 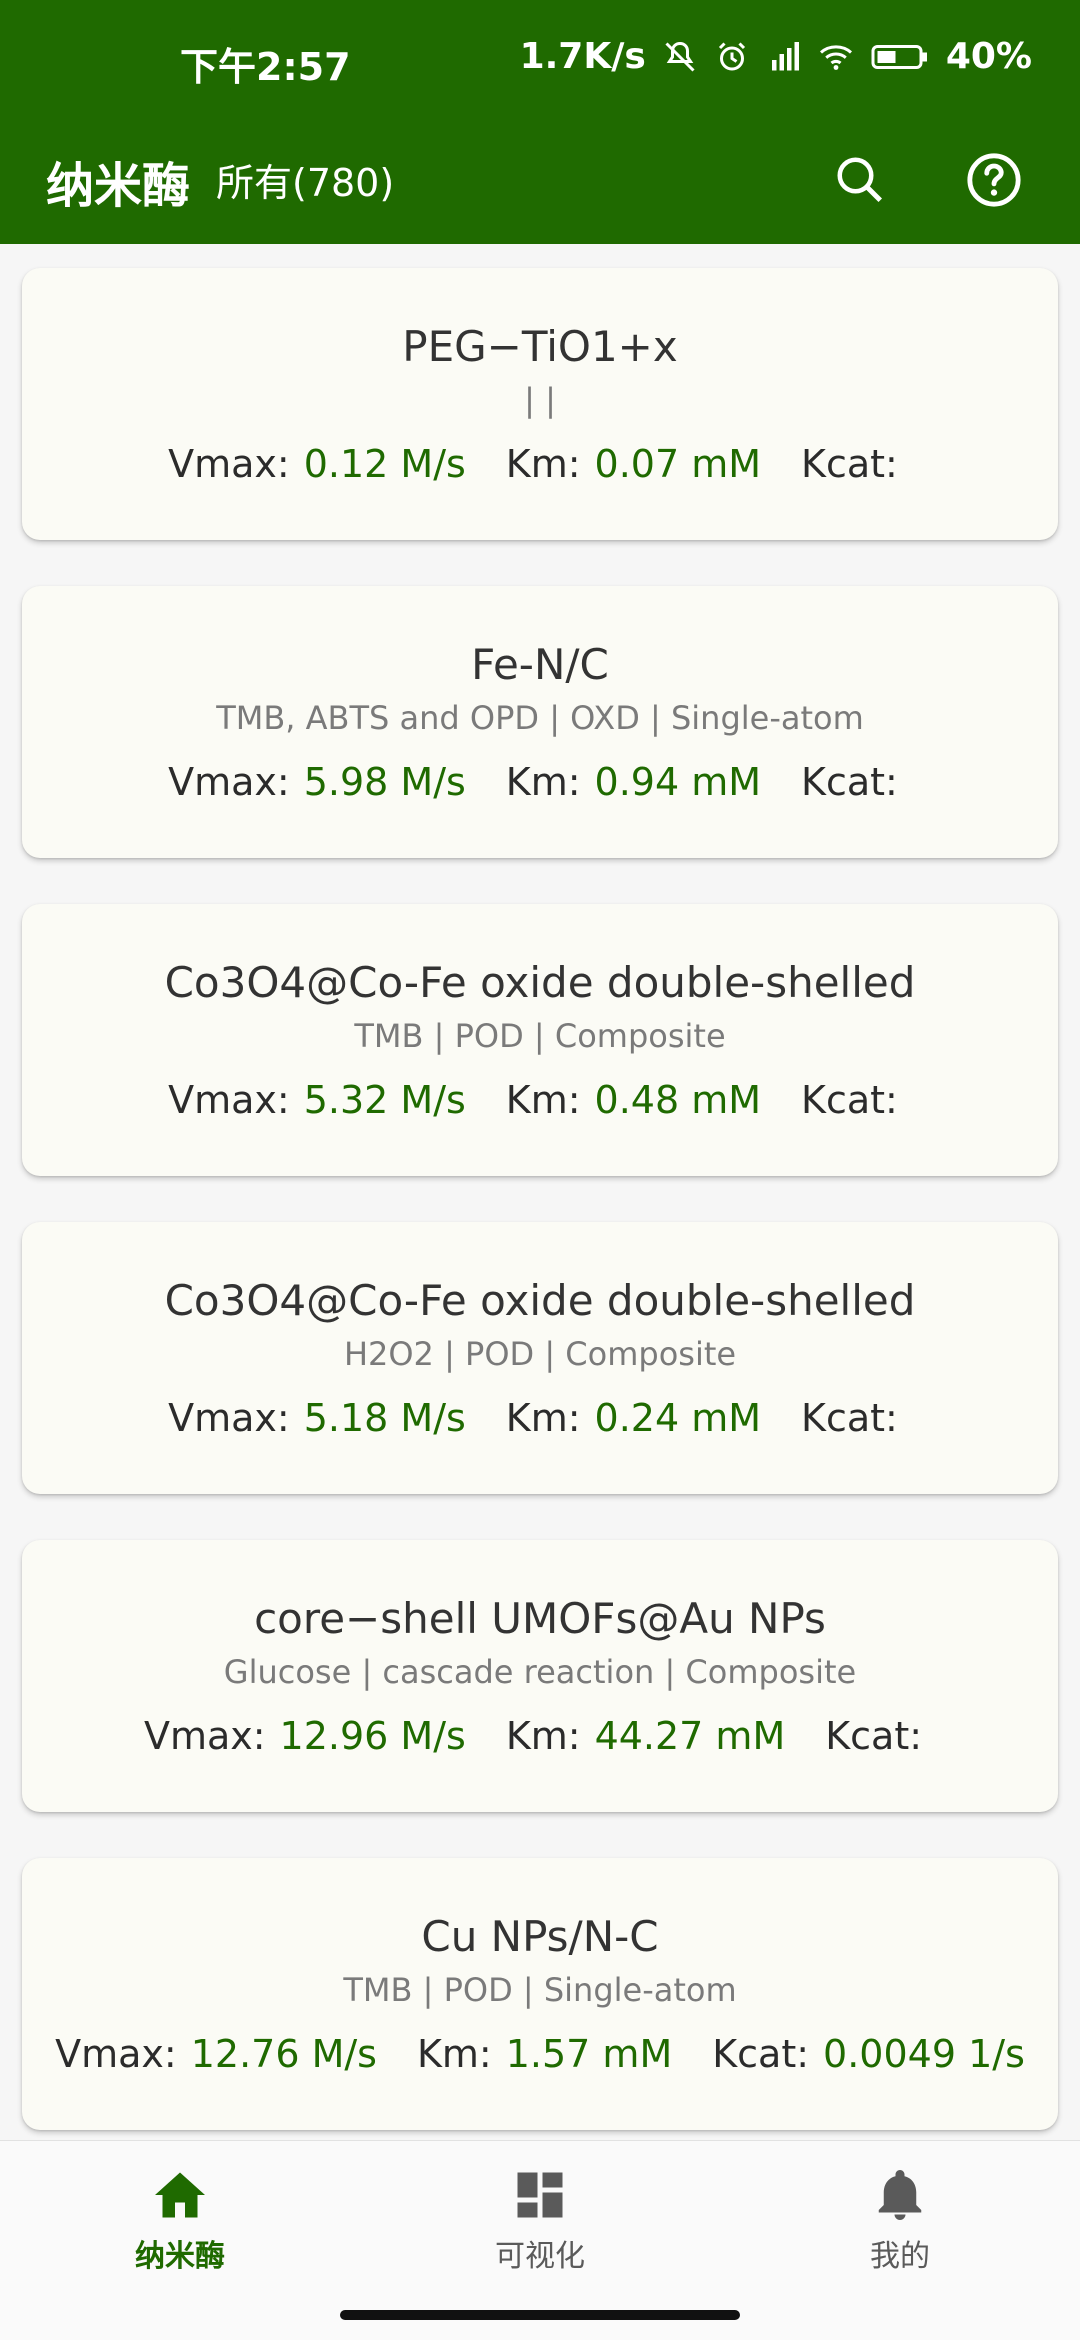 I want to click on nav-label: 可视化, so click(x=540, y=2256).